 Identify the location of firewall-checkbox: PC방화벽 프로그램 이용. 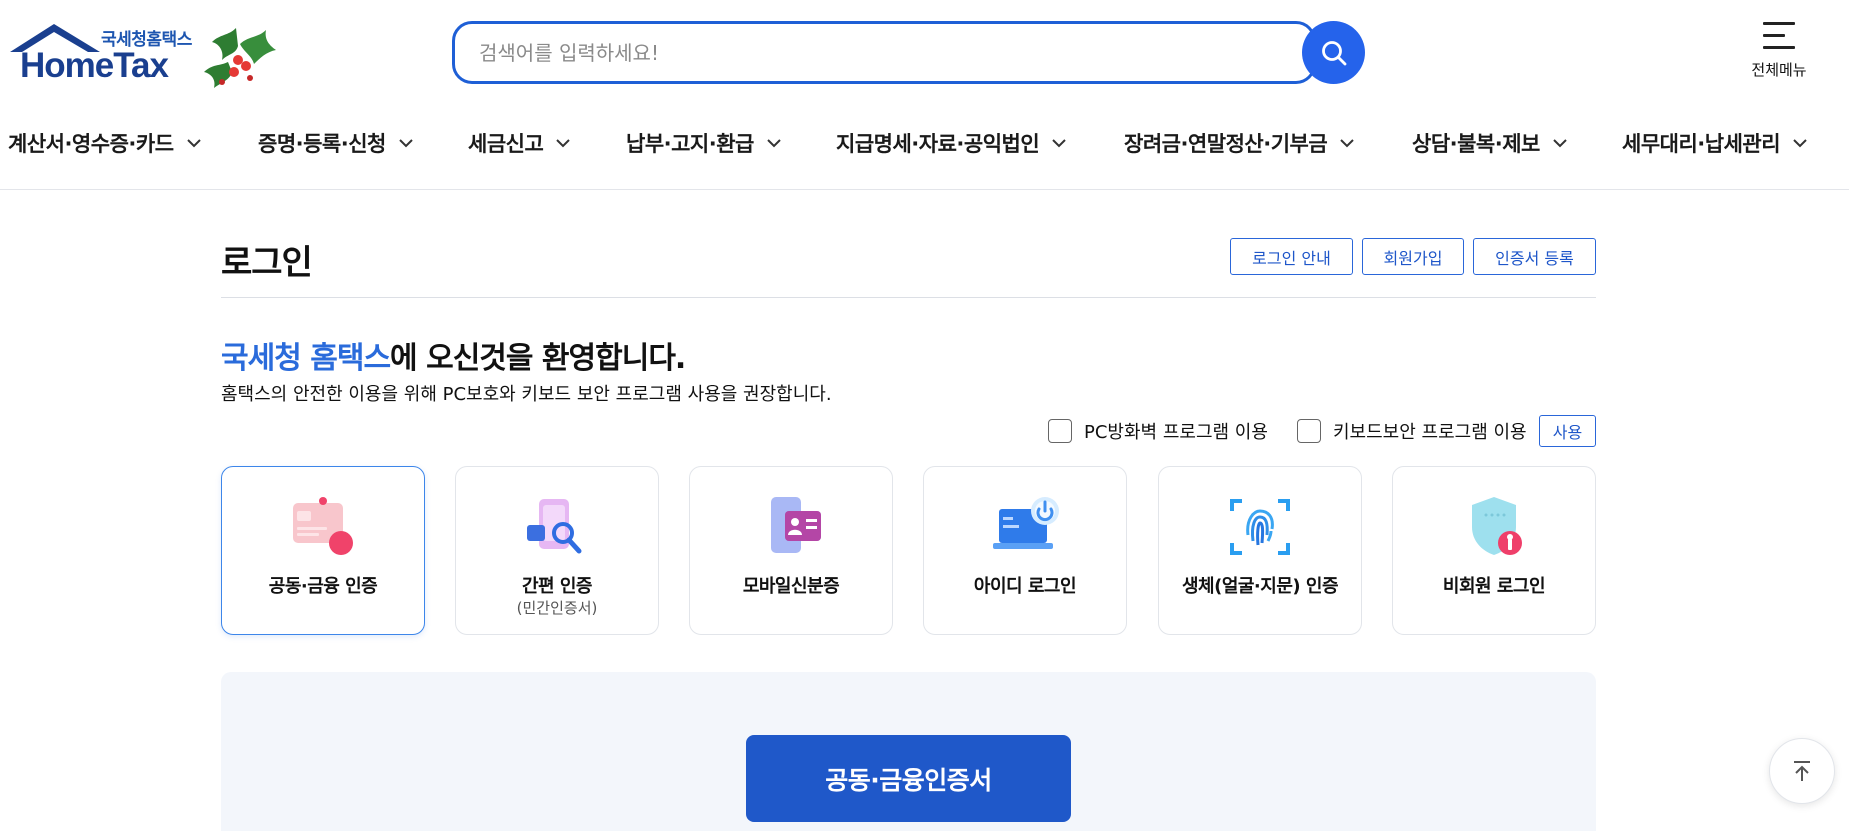
(1158, 431).